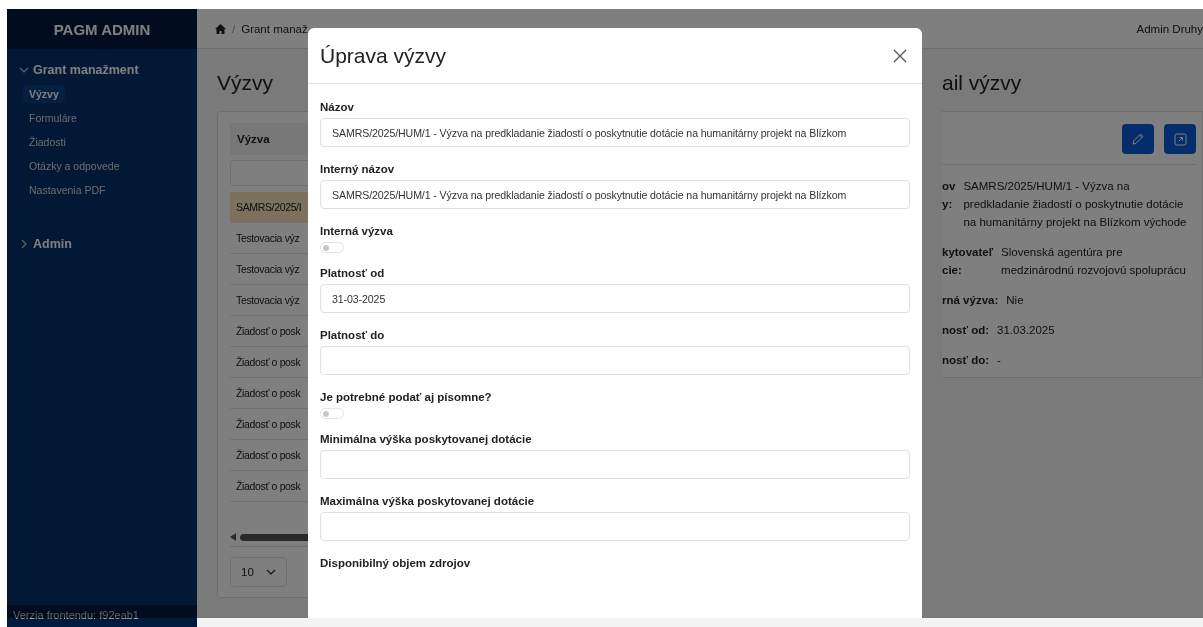  I want to click on page-title: Výzvy, so click(245, 83).